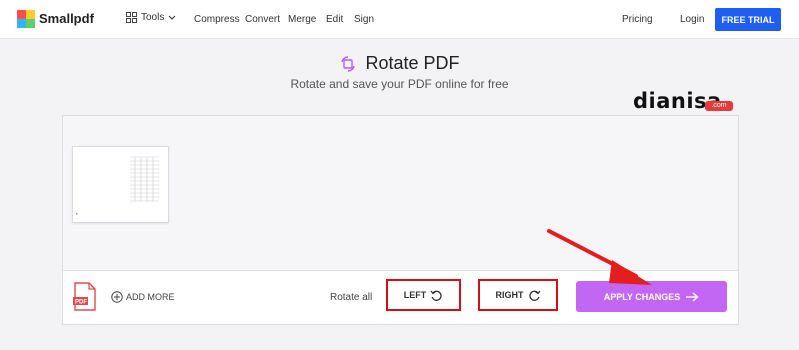  Describe the element at coordinates (637, 19) in the screenshot. I see `nav-pricing: Pricing` at that location.